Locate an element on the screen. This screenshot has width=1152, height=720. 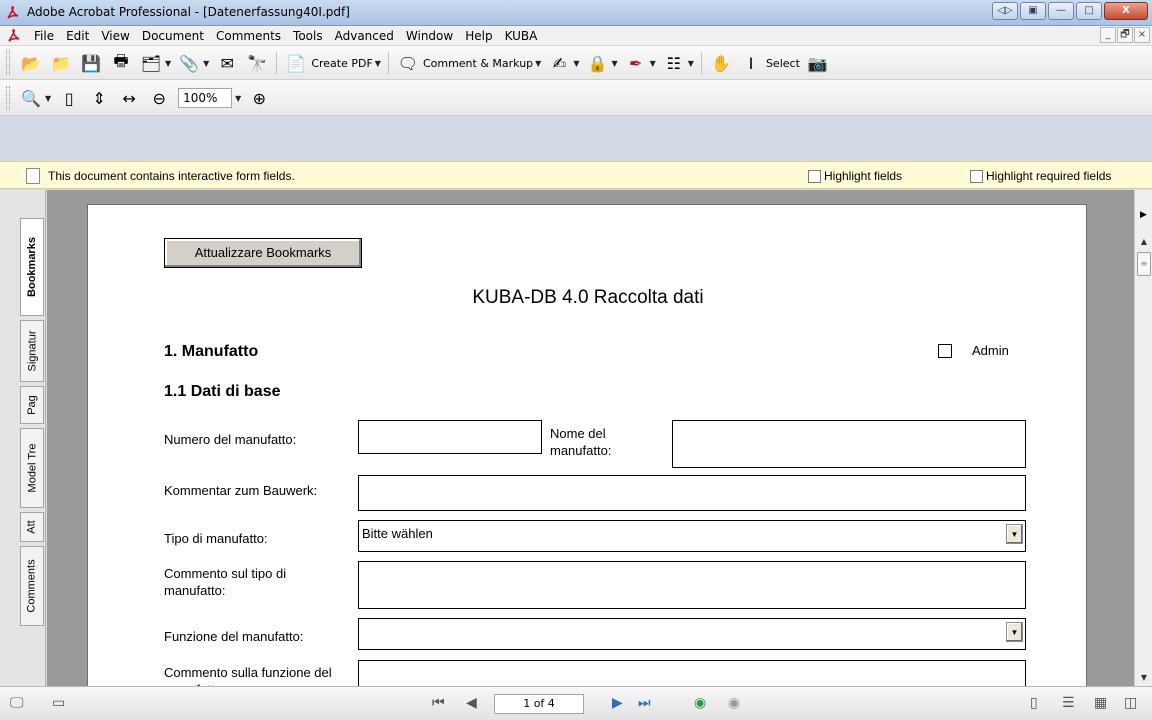
tab-attachments: Att is located at coordinates (32, 527).